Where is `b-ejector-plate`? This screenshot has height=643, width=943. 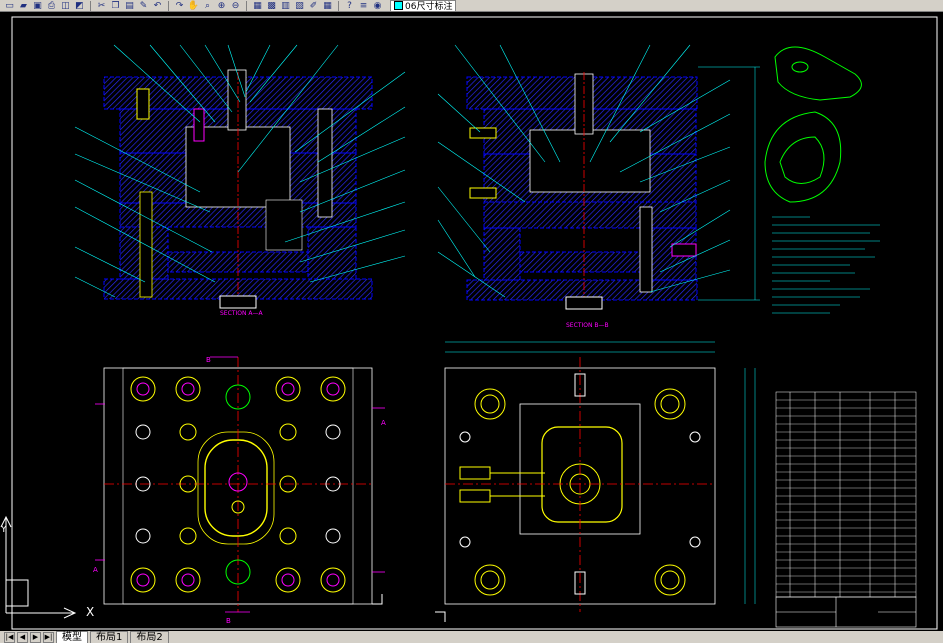 b-ejector-plate is located at coordinates (586, 262).